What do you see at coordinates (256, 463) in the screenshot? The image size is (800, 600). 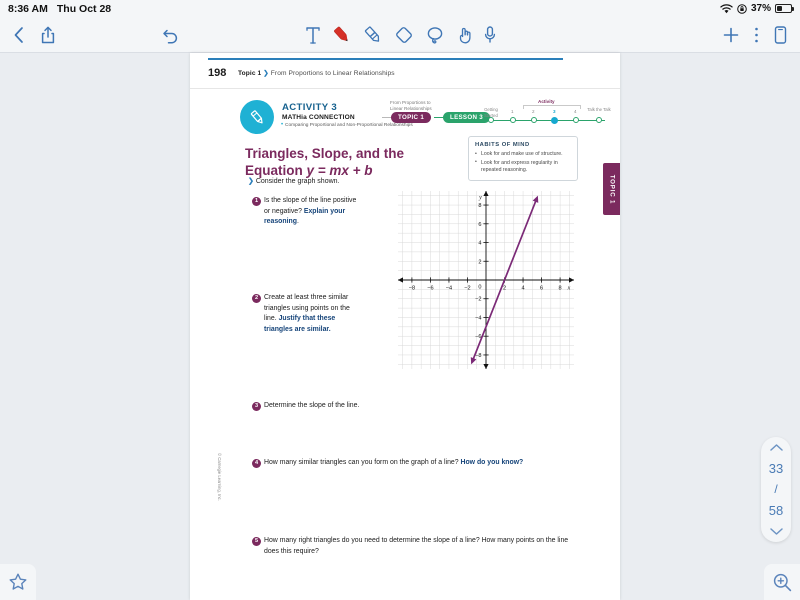 I see `question-number: 4` at bounding box center [256, 463].